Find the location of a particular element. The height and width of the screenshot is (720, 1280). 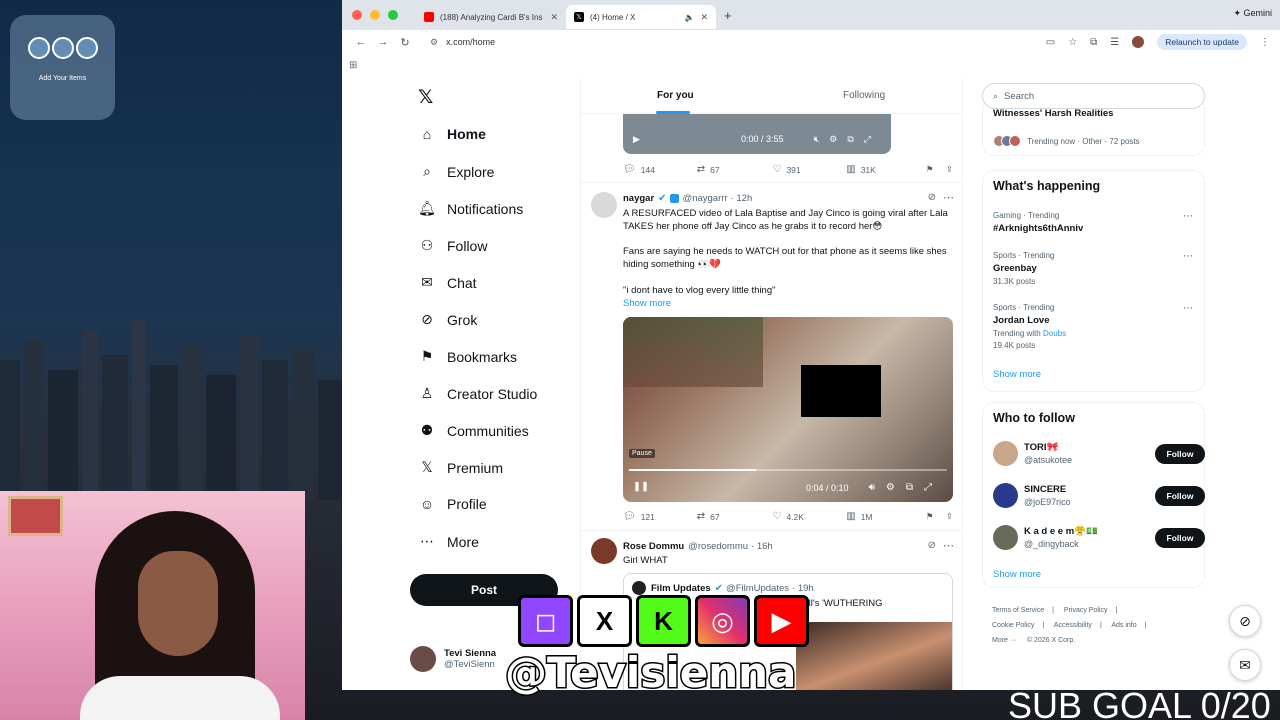

forward-icon: → is located at coordinates (383, 42).